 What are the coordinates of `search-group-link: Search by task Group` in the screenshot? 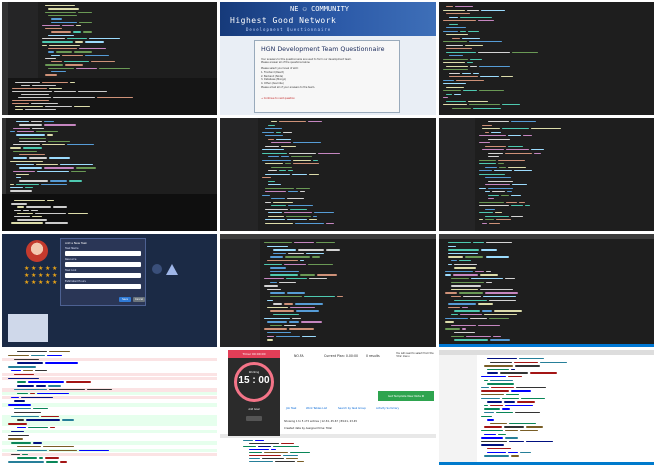 It's located at (352, 408).